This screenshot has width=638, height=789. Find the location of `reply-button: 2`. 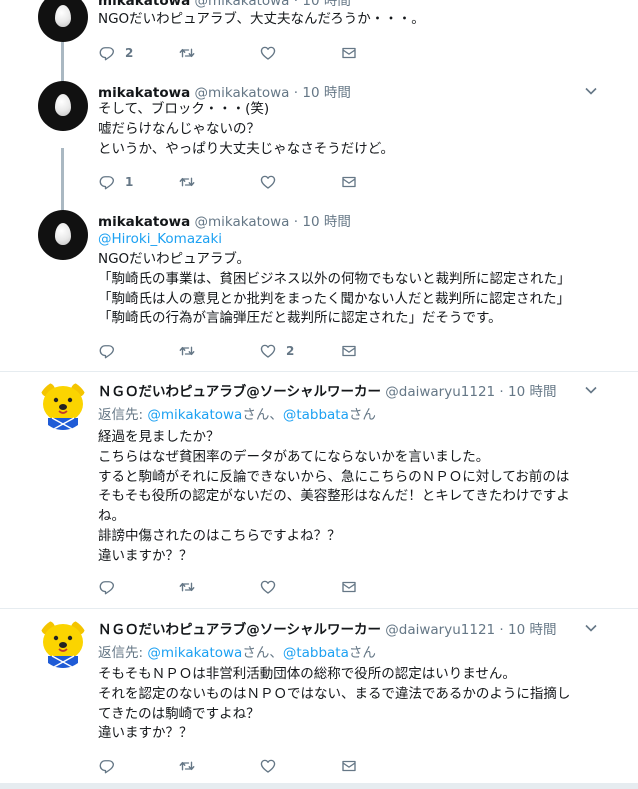

reply-button: 2 is located at coordinates (115, 53).